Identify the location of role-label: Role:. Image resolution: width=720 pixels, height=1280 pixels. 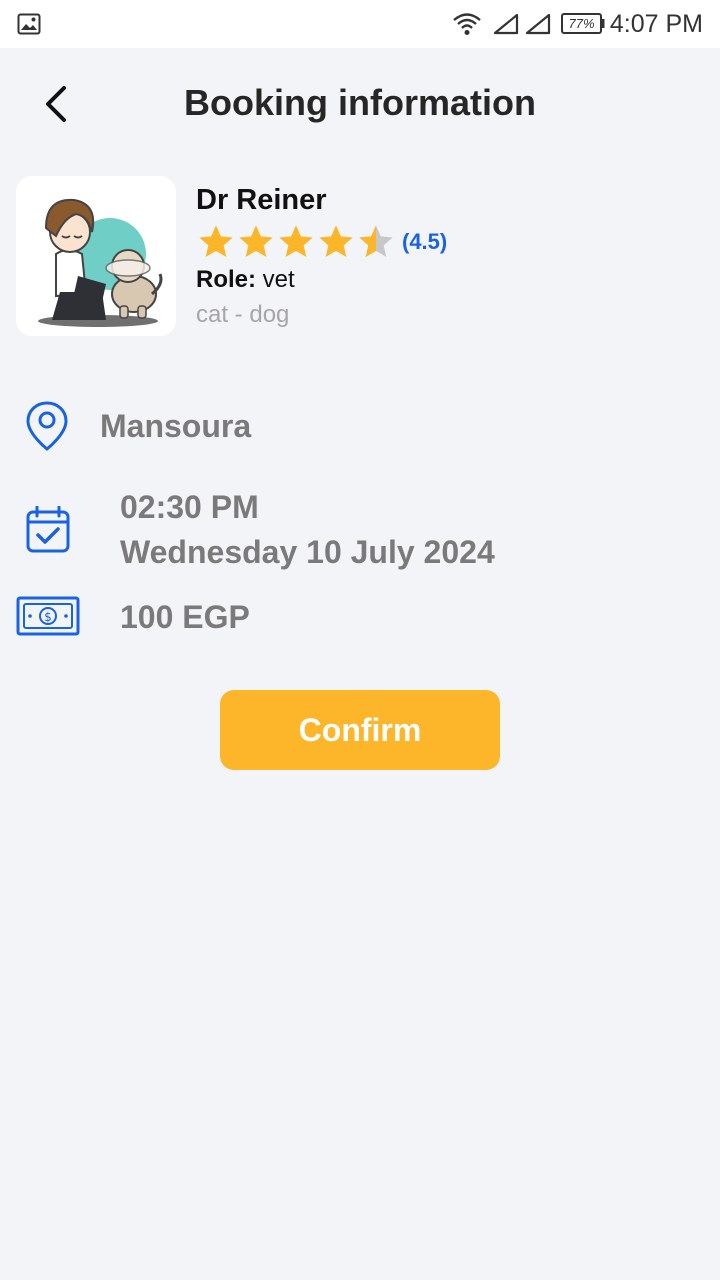
(226, 279).